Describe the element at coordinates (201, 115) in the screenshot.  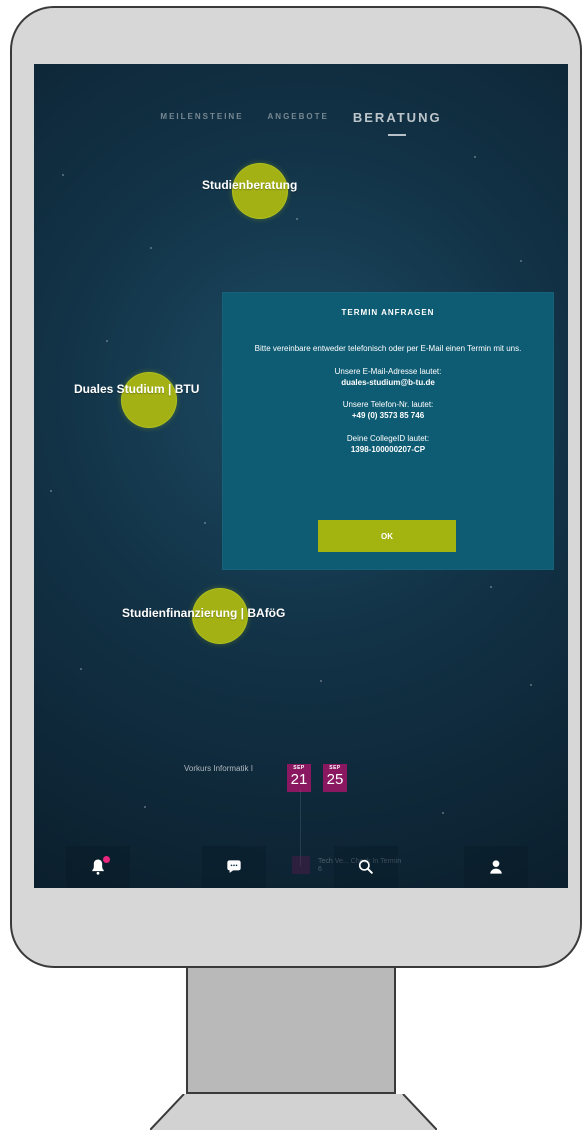
I see `tab-milestones: MEILENSTEINE` at that location.